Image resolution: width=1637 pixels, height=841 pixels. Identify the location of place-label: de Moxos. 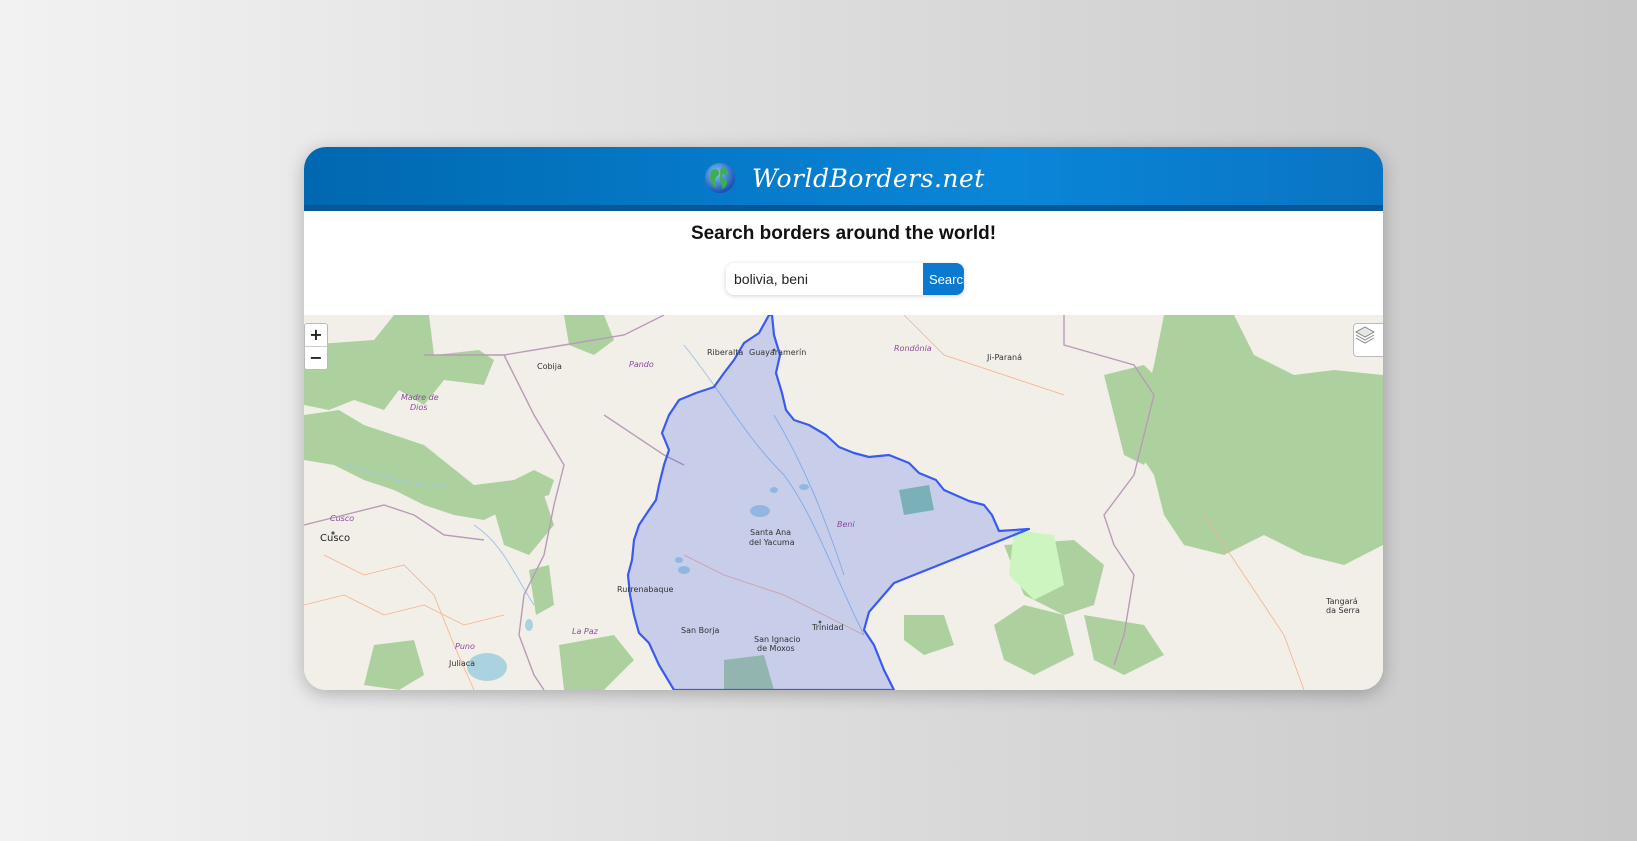
(776, 648).